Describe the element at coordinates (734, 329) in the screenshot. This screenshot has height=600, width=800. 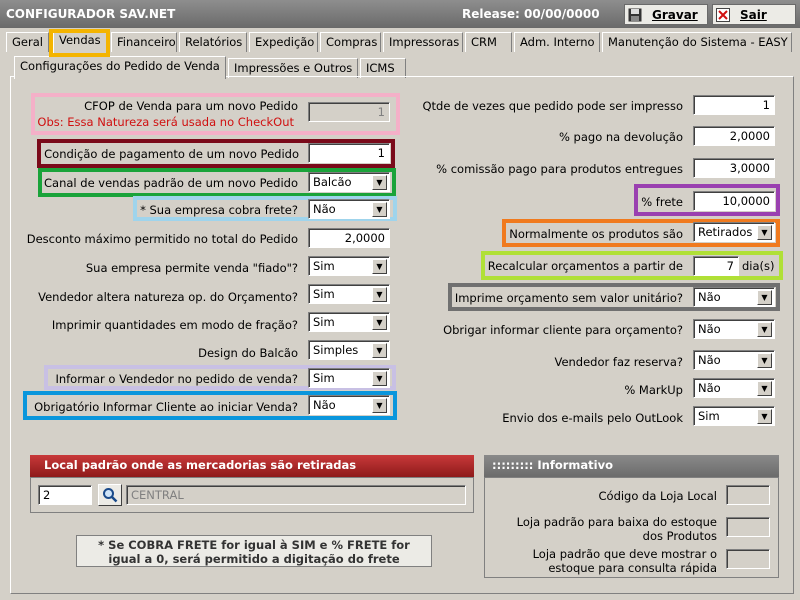
I see `obrig-orcamento-select: Não ▼` at that location.